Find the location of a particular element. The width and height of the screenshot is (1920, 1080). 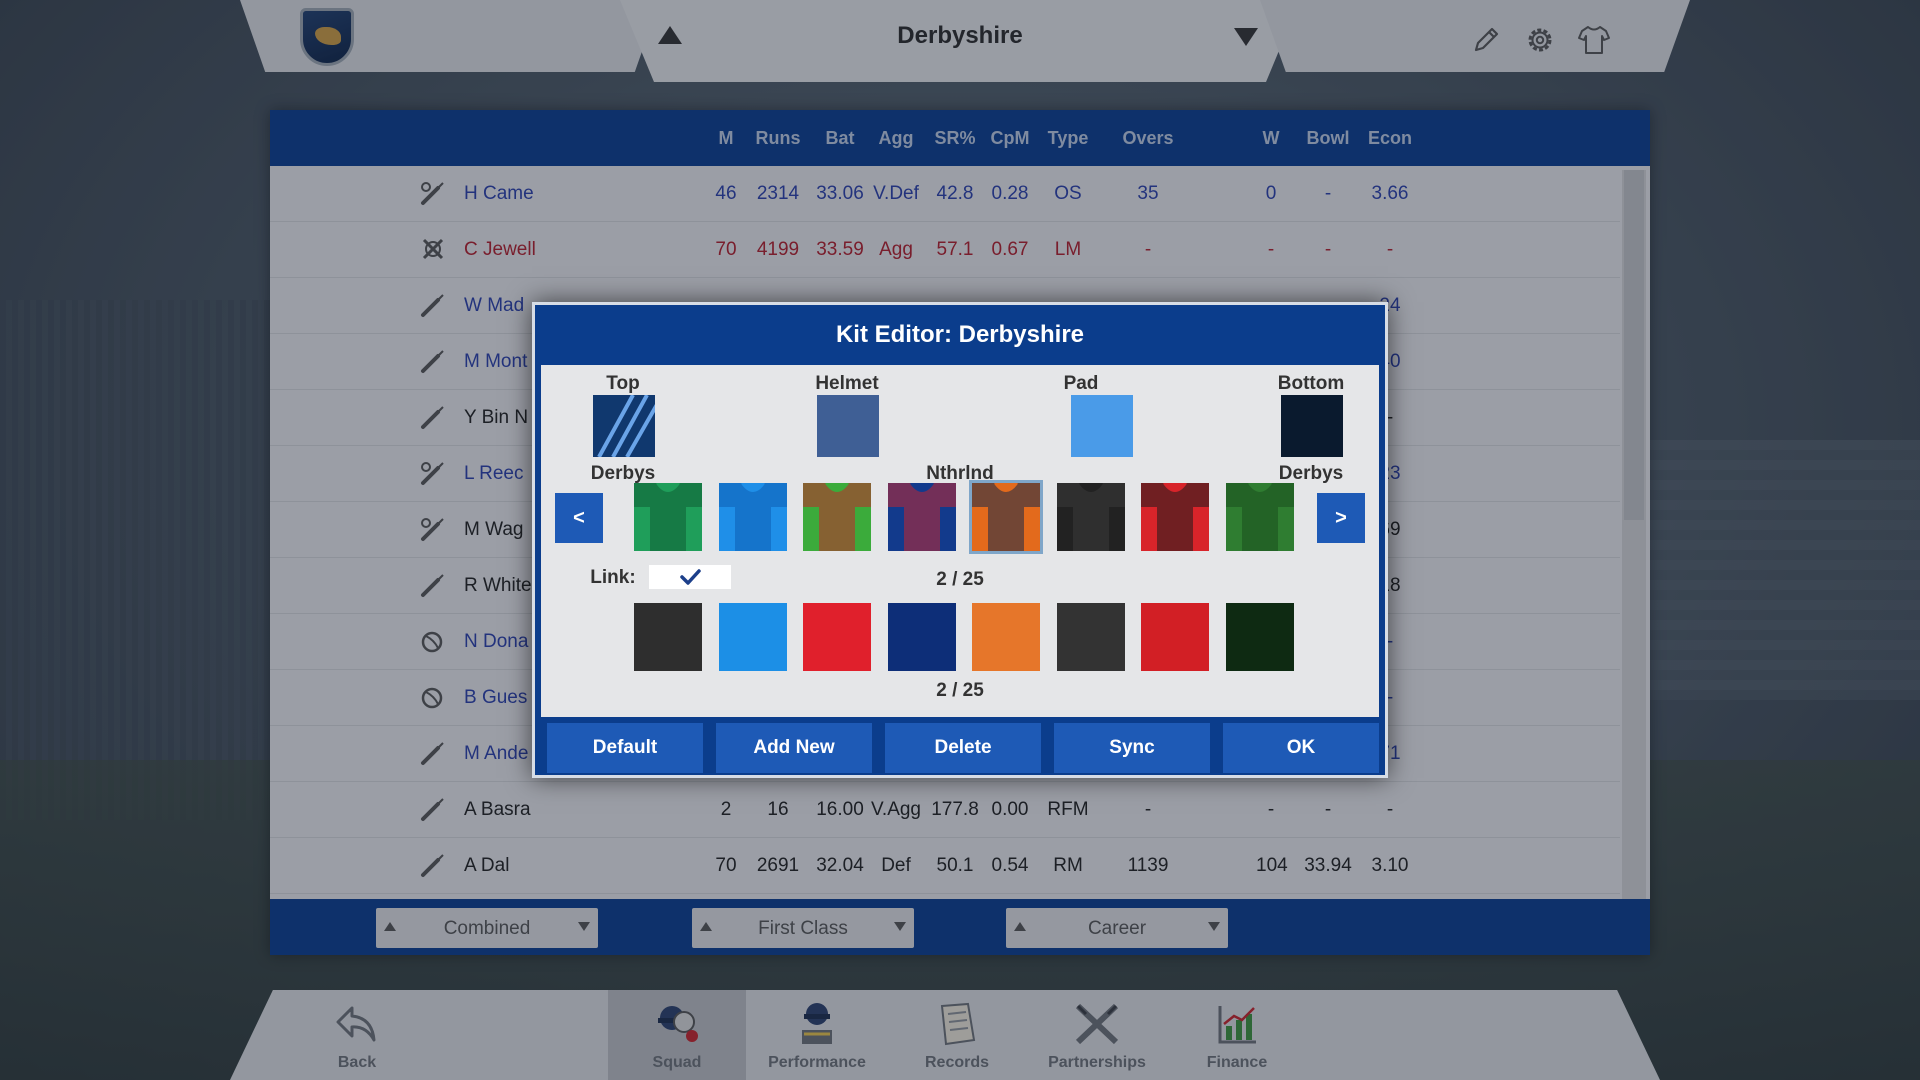

carousel-prev-button: < is located at coordinates (579, 518).